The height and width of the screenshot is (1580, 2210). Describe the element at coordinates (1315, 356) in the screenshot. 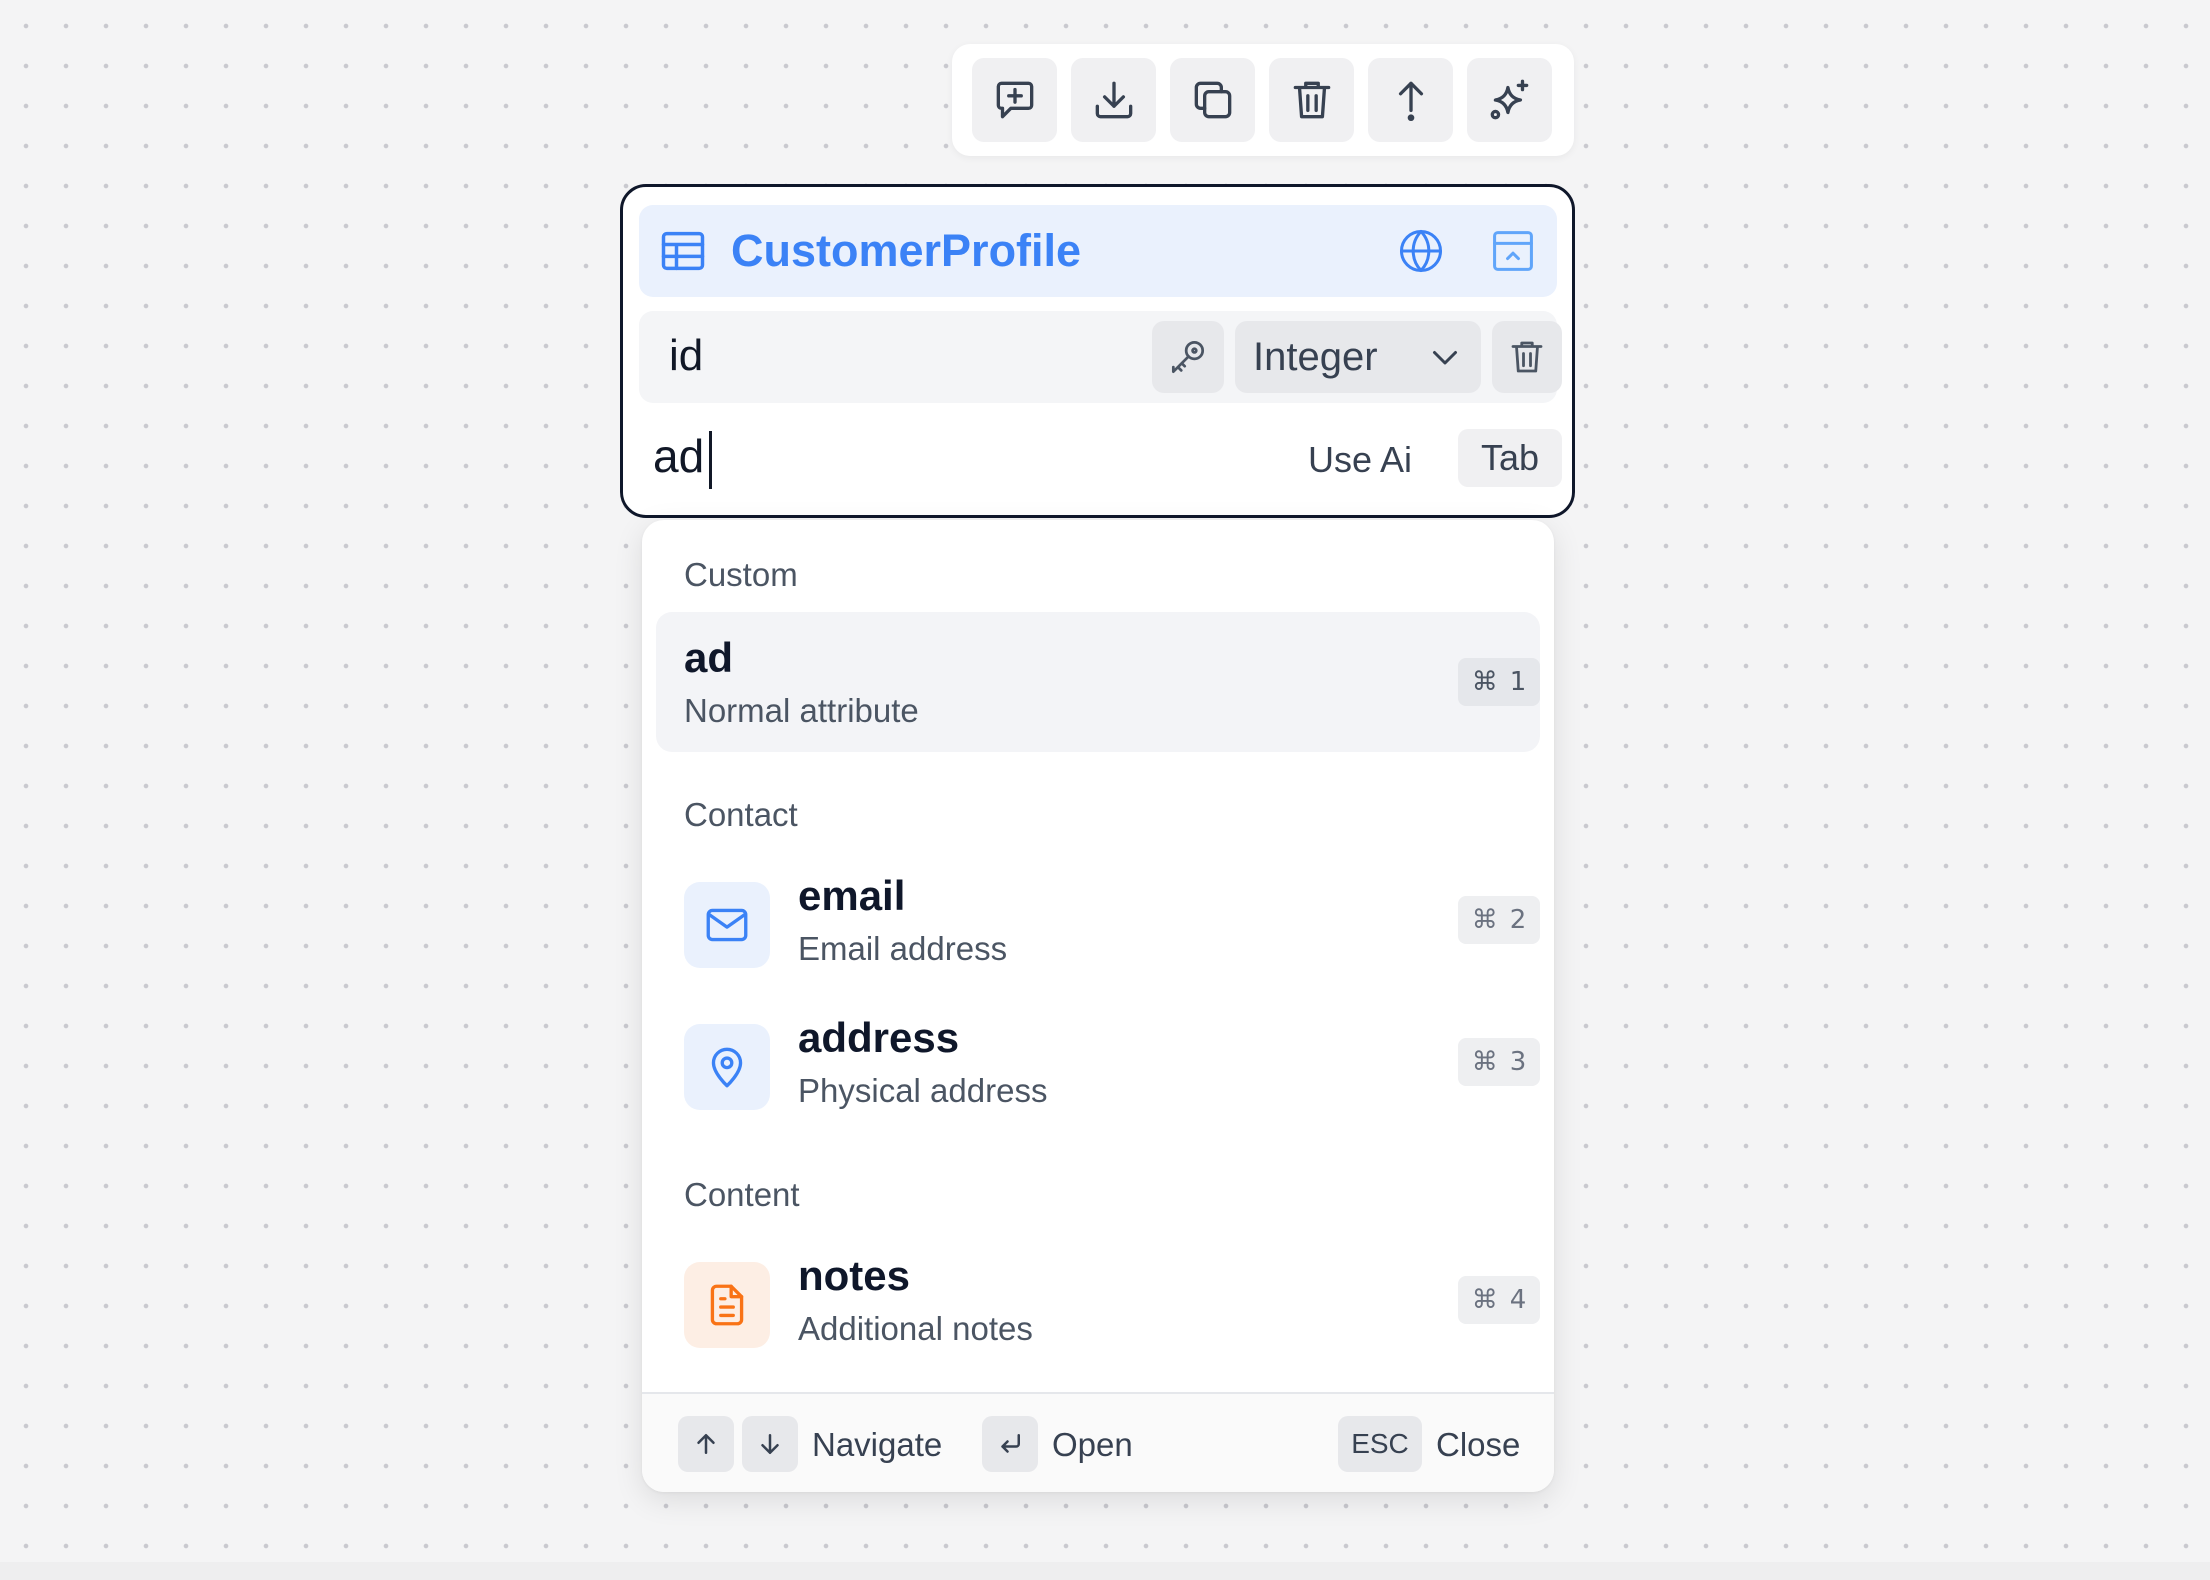

I see `attribute-type-value: Integer` at that location.